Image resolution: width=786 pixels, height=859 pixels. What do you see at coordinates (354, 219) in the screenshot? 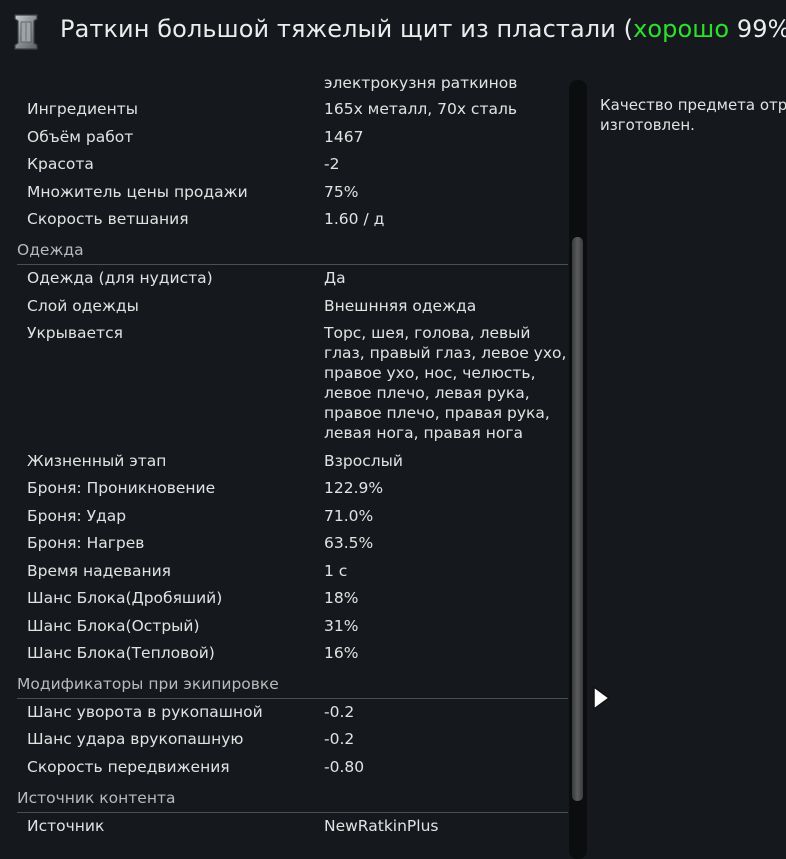
I see `stat-value: 1.60 / д` at bounding box center [354, 219].